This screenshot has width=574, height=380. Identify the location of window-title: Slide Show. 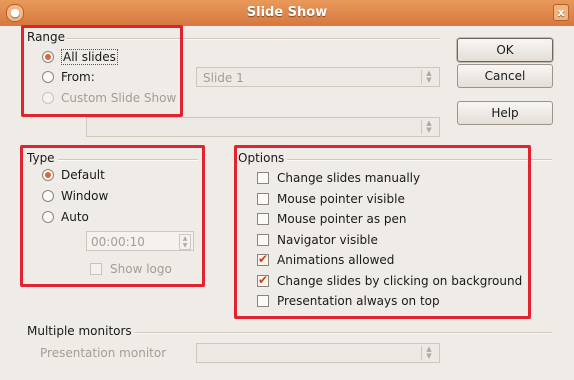
(287, 12).